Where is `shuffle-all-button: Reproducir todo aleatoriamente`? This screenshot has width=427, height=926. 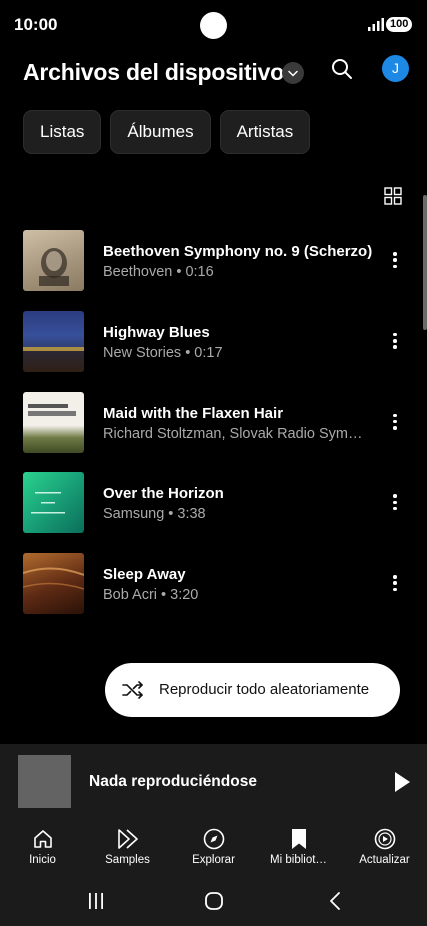 shuffle-all-button: Reproducir todo aleatoriamente is located at coordinates (252, 690).